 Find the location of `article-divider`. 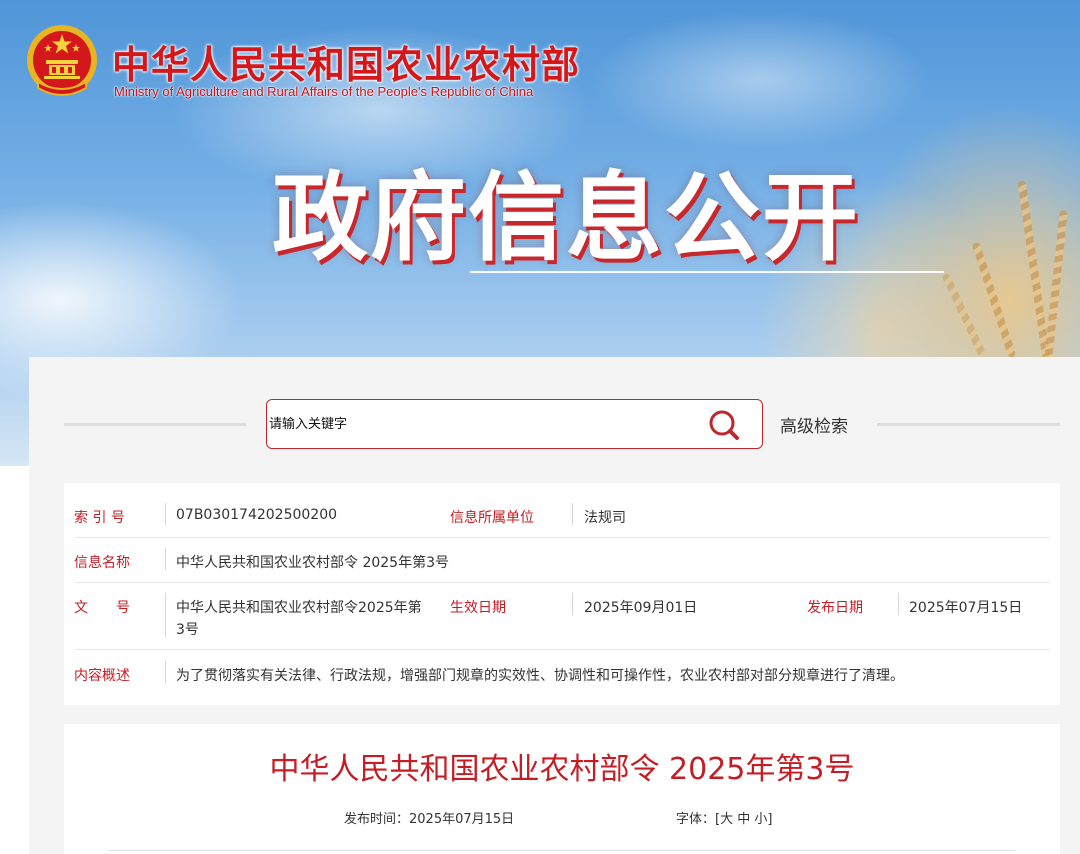

article-divider is located at coordinates (562, 850).